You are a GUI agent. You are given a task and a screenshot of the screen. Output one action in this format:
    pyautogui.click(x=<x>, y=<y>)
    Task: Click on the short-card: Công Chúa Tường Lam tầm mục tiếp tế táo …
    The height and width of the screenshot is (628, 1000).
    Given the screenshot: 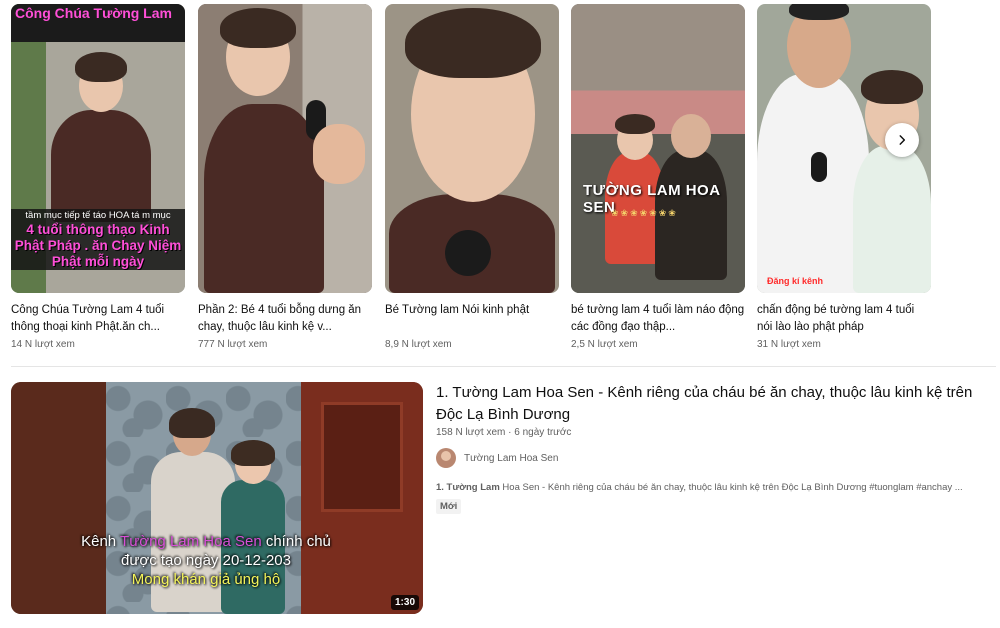 What is the action you would take?
    pyautogui.click(x=98, y=177)
    